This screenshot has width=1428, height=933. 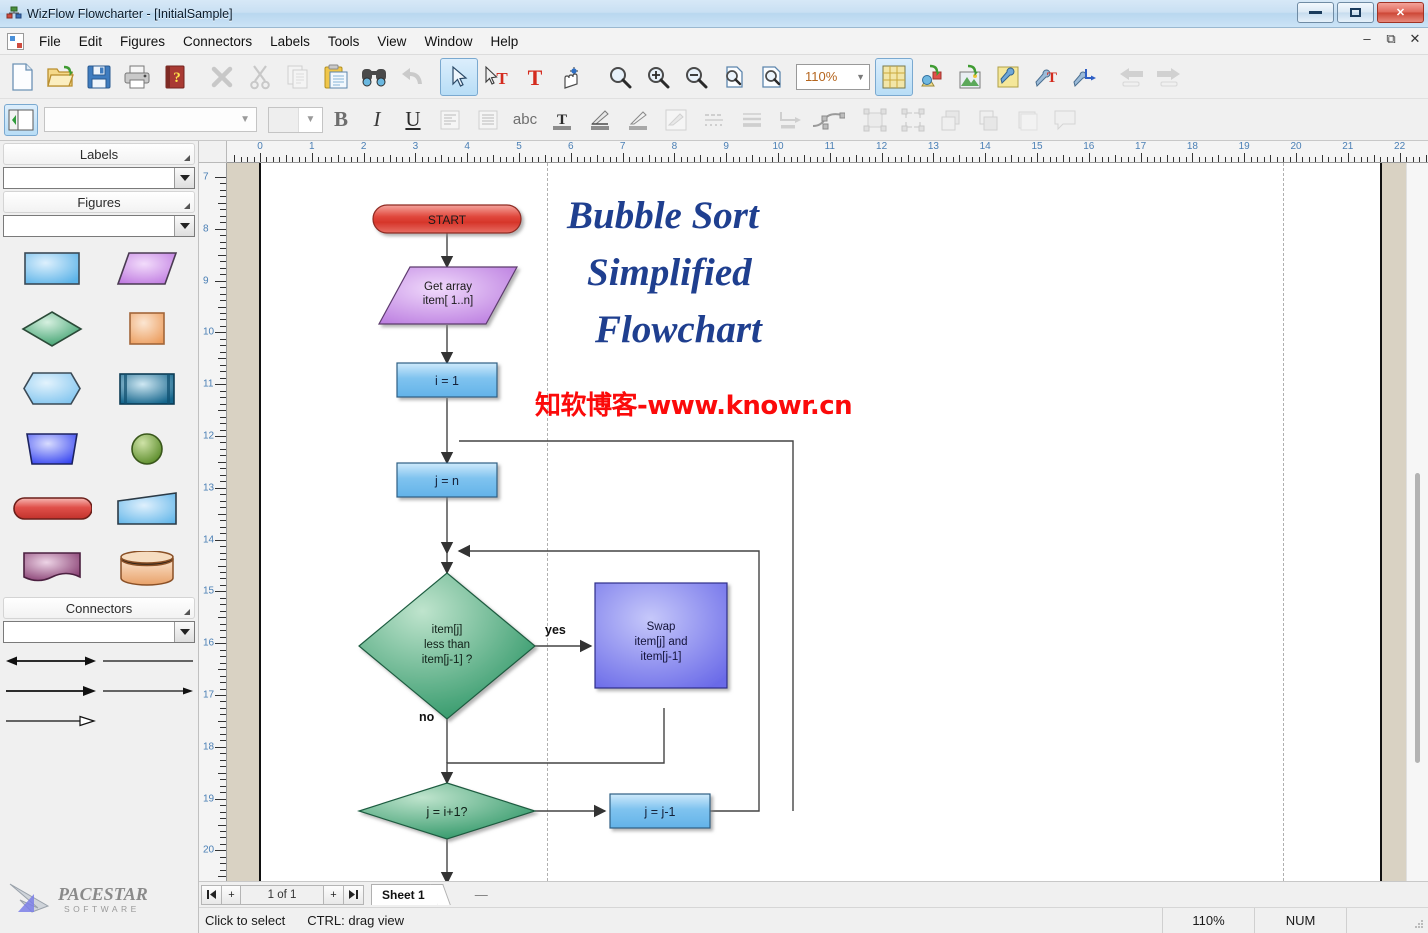 I want to click on comment-button, so click(x=1065, y=120).